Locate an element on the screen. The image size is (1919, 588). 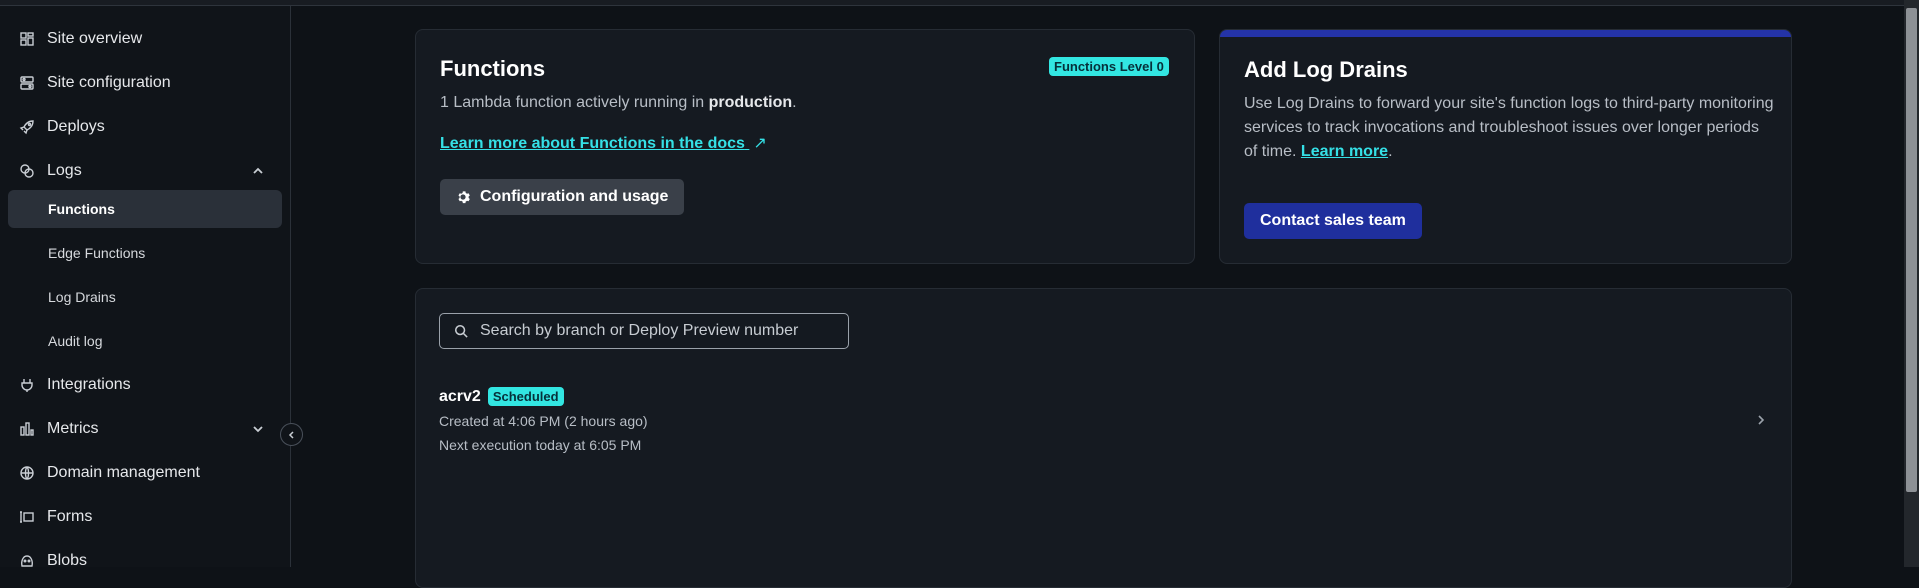
sidebar-item-label: Site overview is located at coordinates (95, 38).